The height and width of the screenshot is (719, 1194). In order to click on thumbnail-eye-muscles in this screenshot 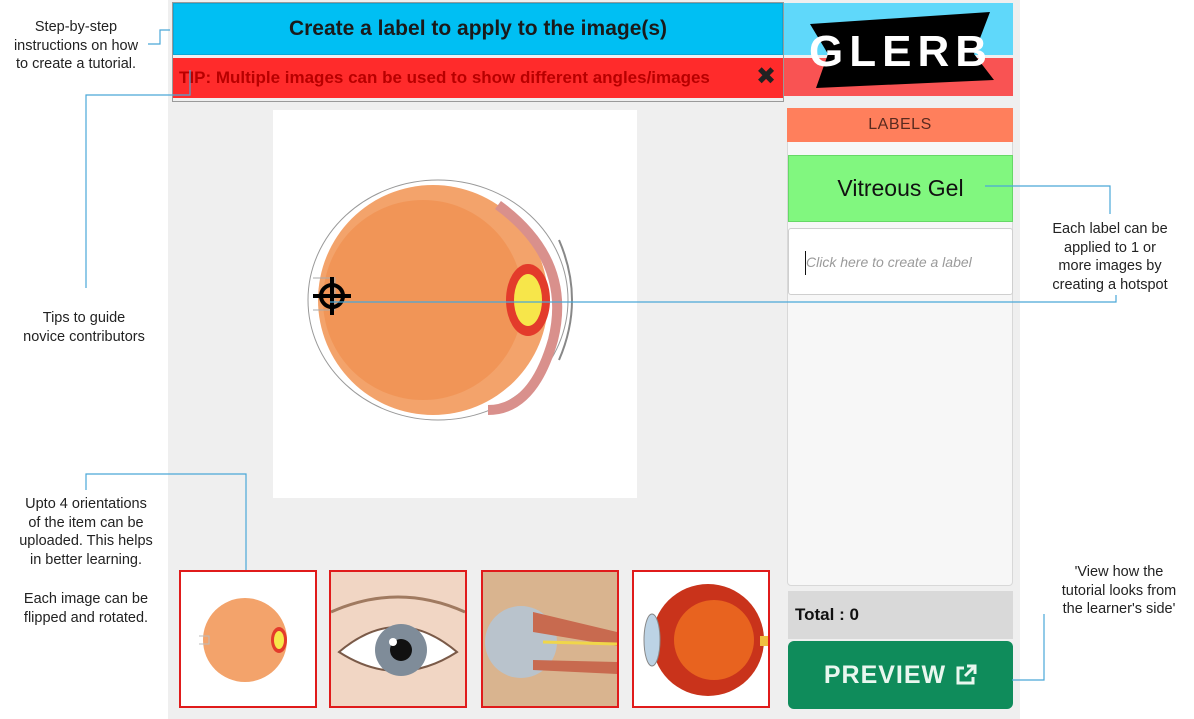, I will do `click(550, 639)`.